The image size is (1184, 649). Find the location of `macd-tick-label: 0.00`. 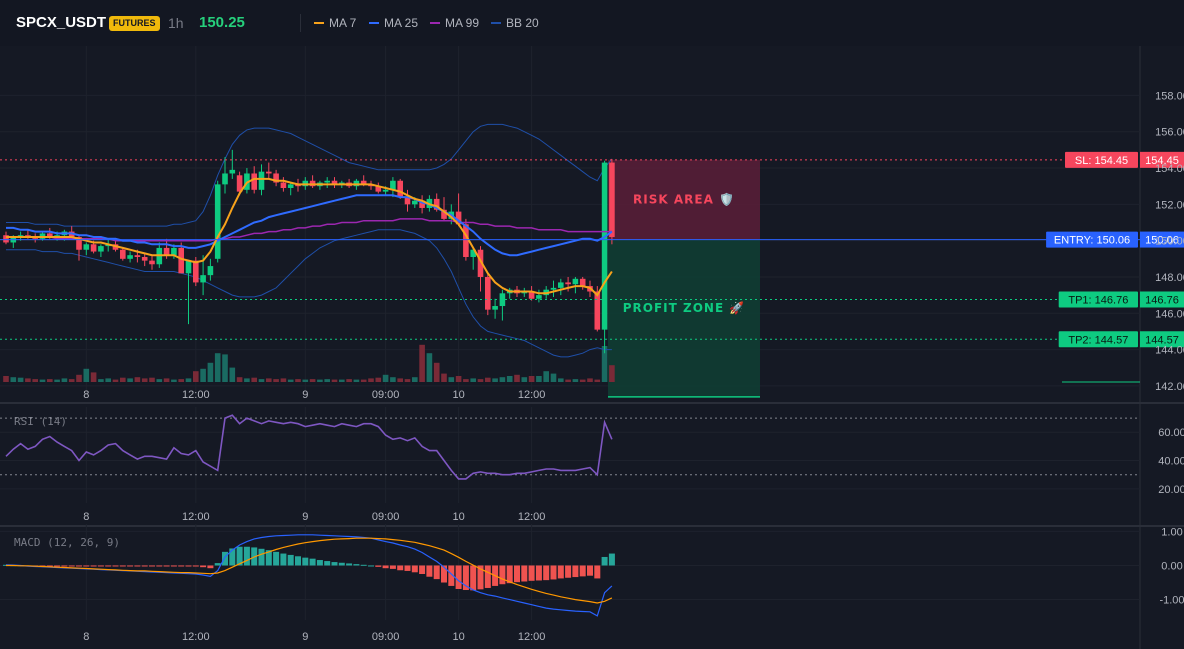

macd-tick-label: 0.00 is located at coordinates (1171, 566).